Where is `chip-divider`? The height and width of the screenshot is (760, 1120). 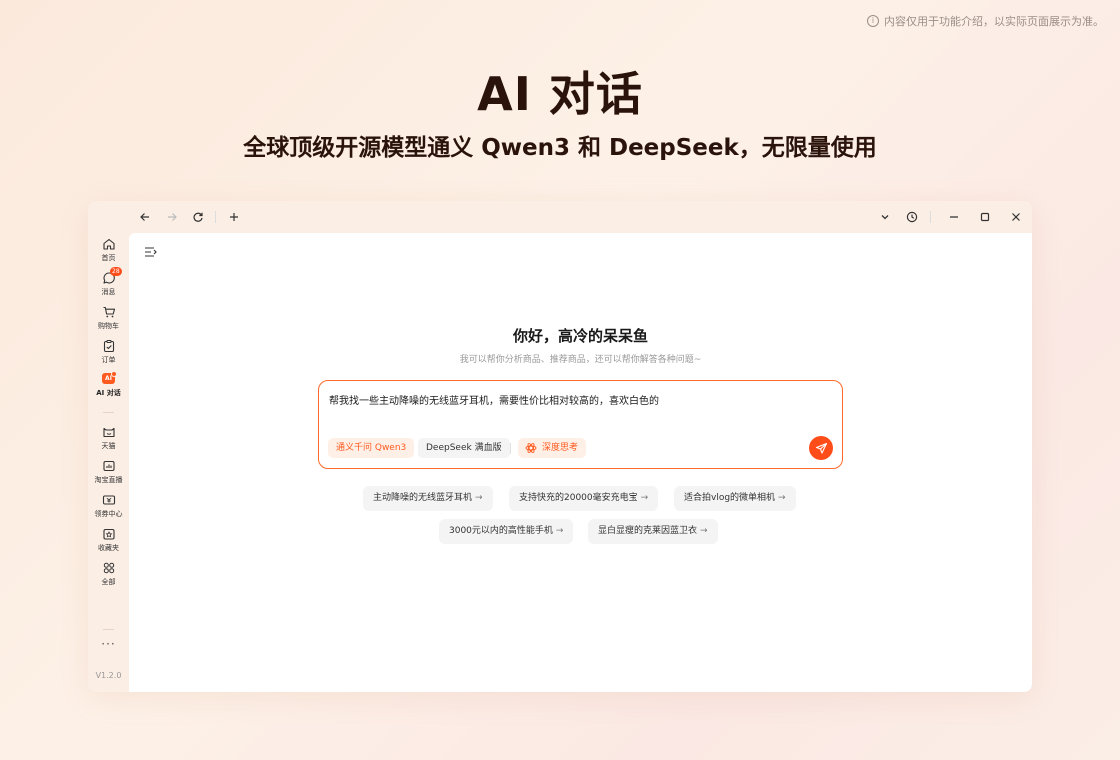 chip-divider is located at coordinates (510, 448).